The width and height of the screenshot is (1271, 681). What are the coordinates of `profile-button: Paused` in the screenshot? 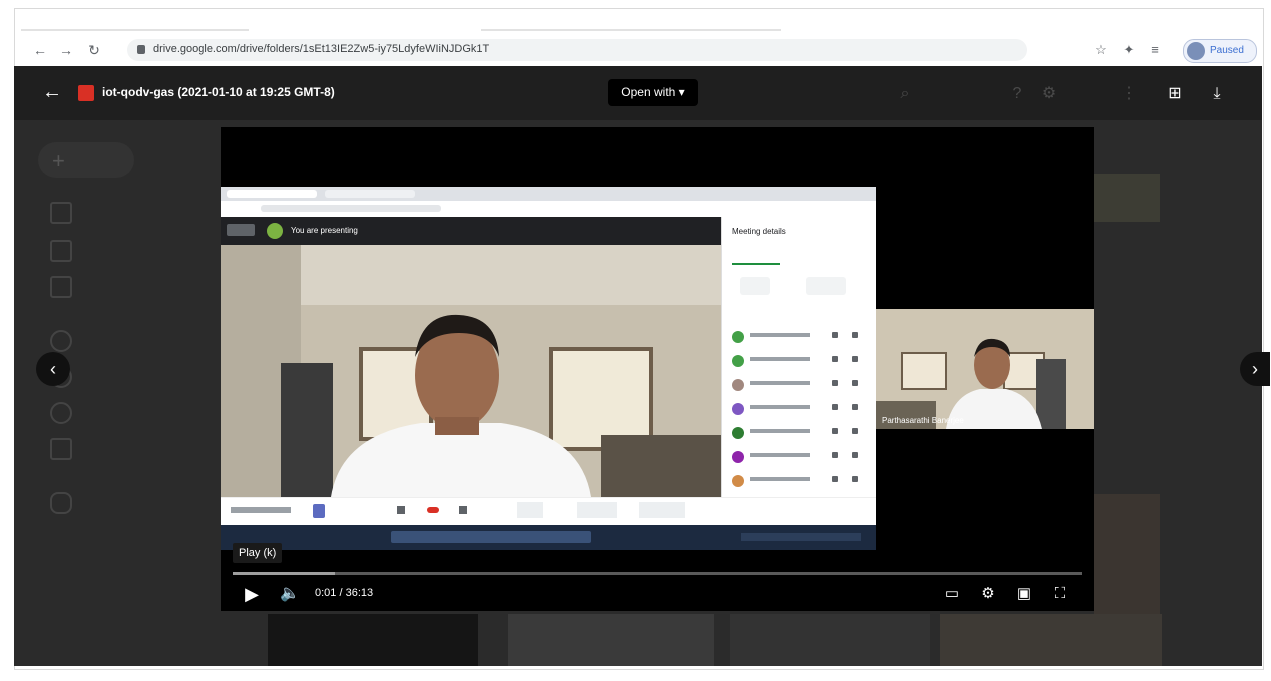 It's located at (1220, 51).